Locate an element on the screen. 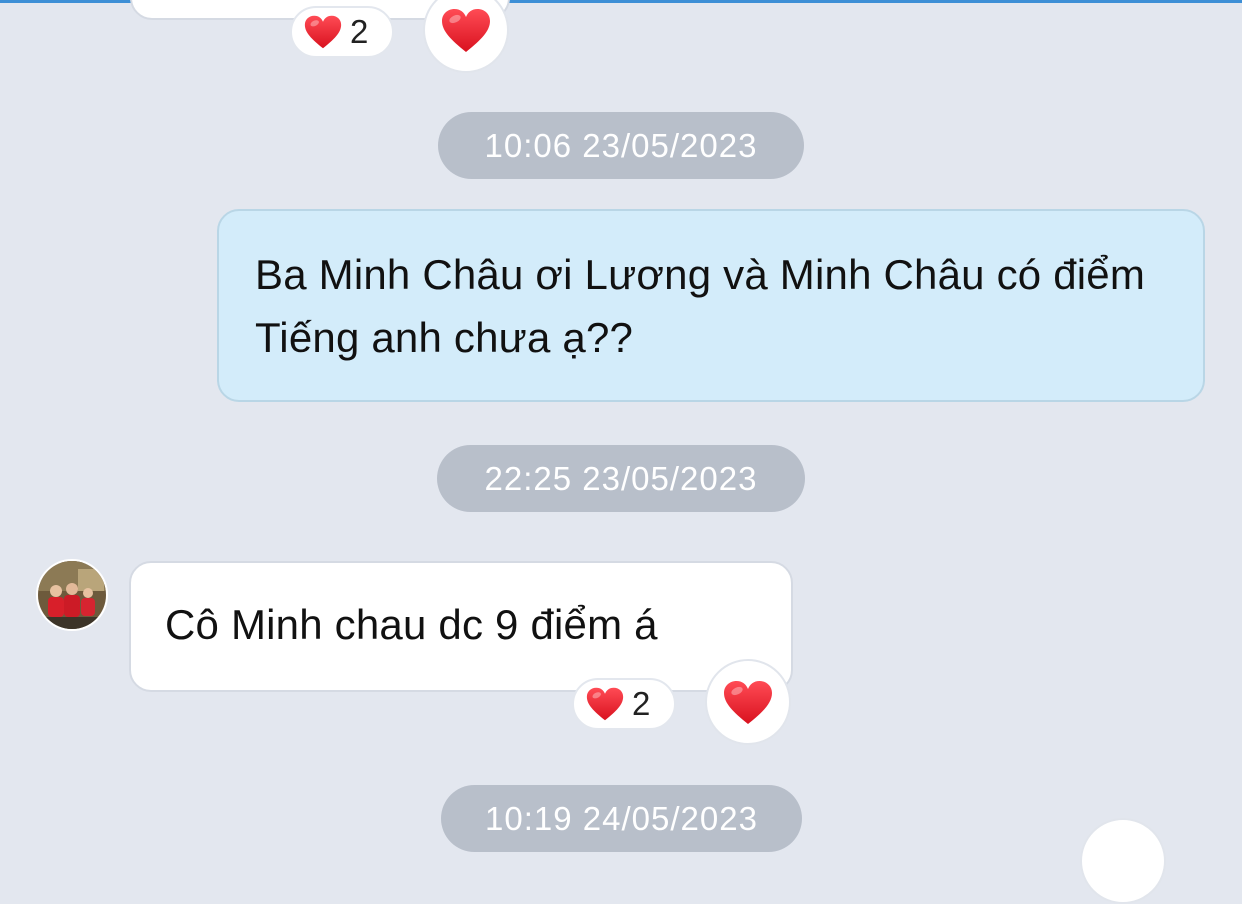 This screenshot has height=904, width=1242. avatar is located at coordinates (72, 595).